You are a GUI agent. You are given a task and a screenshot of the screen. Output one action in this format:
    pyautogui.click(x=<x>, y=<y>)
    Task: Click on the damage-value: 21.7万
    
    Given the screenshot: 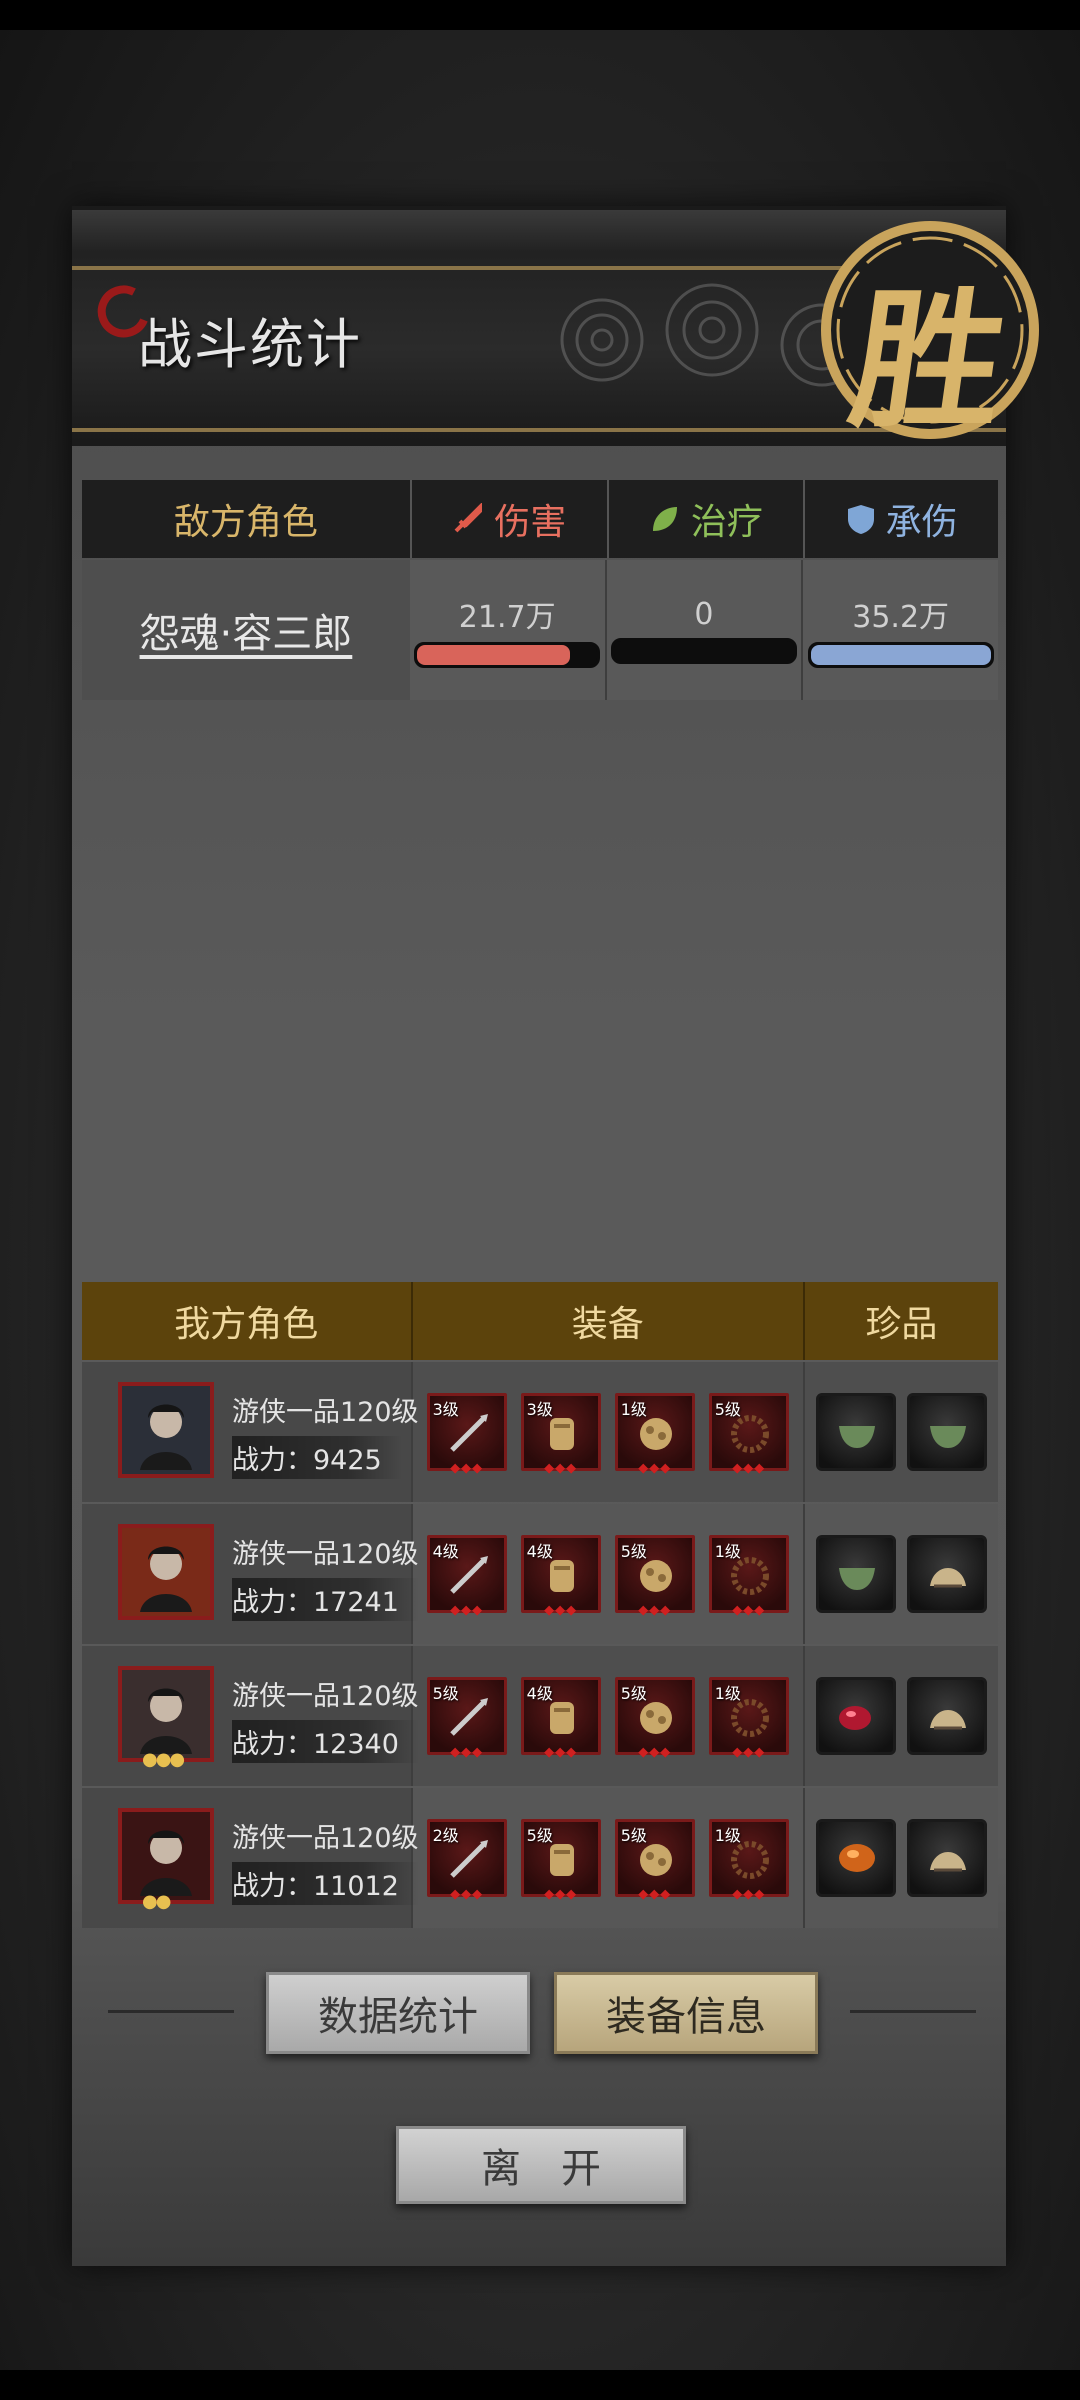 What is the action you would take?
    pyautogui.click(x=507, y=617)
    